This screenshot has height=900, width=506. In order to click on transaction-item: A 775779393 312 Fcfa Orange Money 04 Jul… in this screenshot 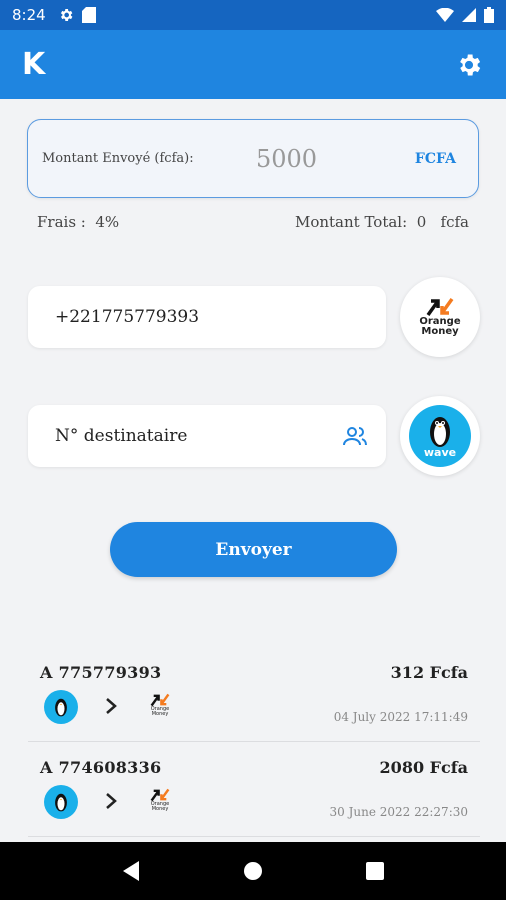, I will do `click(254, 694)`.